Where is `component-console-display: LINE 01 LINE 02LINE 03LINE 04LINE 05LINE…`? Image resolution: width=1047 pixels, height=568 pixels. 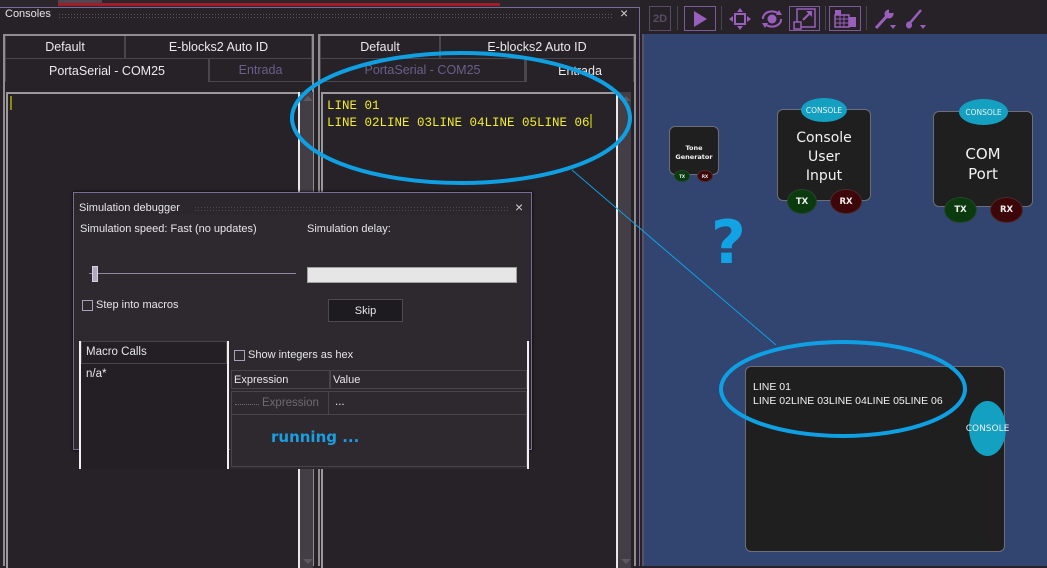
component-console-display: LINE 01 LINE 02LINE 03LINE 04LINE 05LINE… is located at coordinates (875, 459).